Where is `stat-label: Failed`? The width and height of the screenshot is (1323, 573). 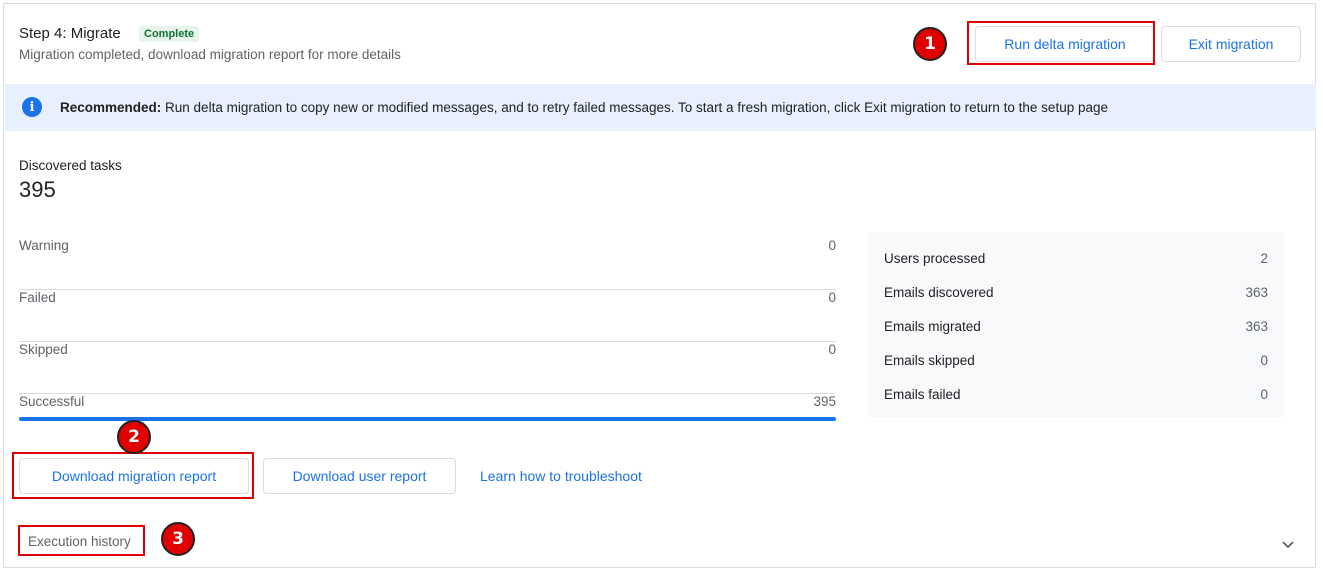 stat-label: Failed is located at coordinates (37, 297).